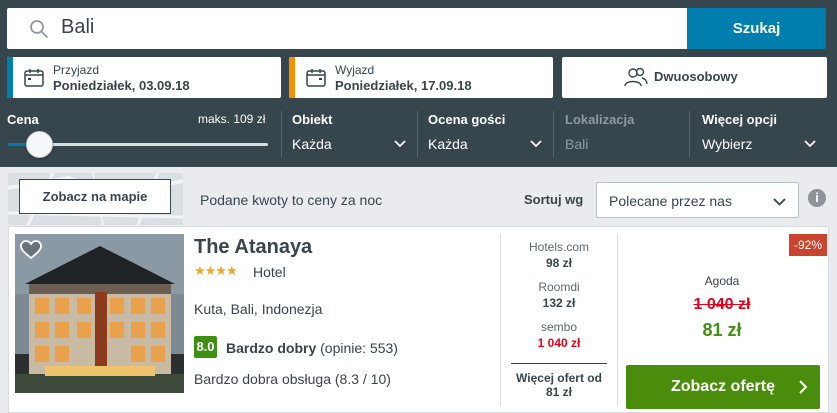 The image size is (837, 413). What do you see at coordinates (78, 27) in the screenshot?
I see `search-query: Bali` at bounding box center [78, 27].